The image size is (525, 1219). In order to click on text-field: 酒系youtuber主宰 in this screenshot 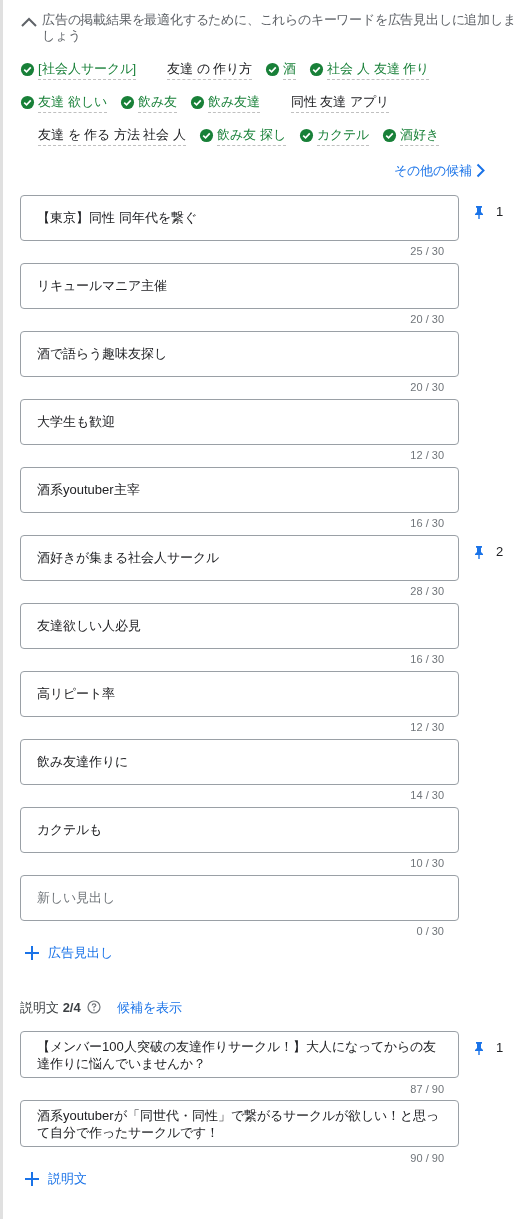, I will do `click(239, 489)`.